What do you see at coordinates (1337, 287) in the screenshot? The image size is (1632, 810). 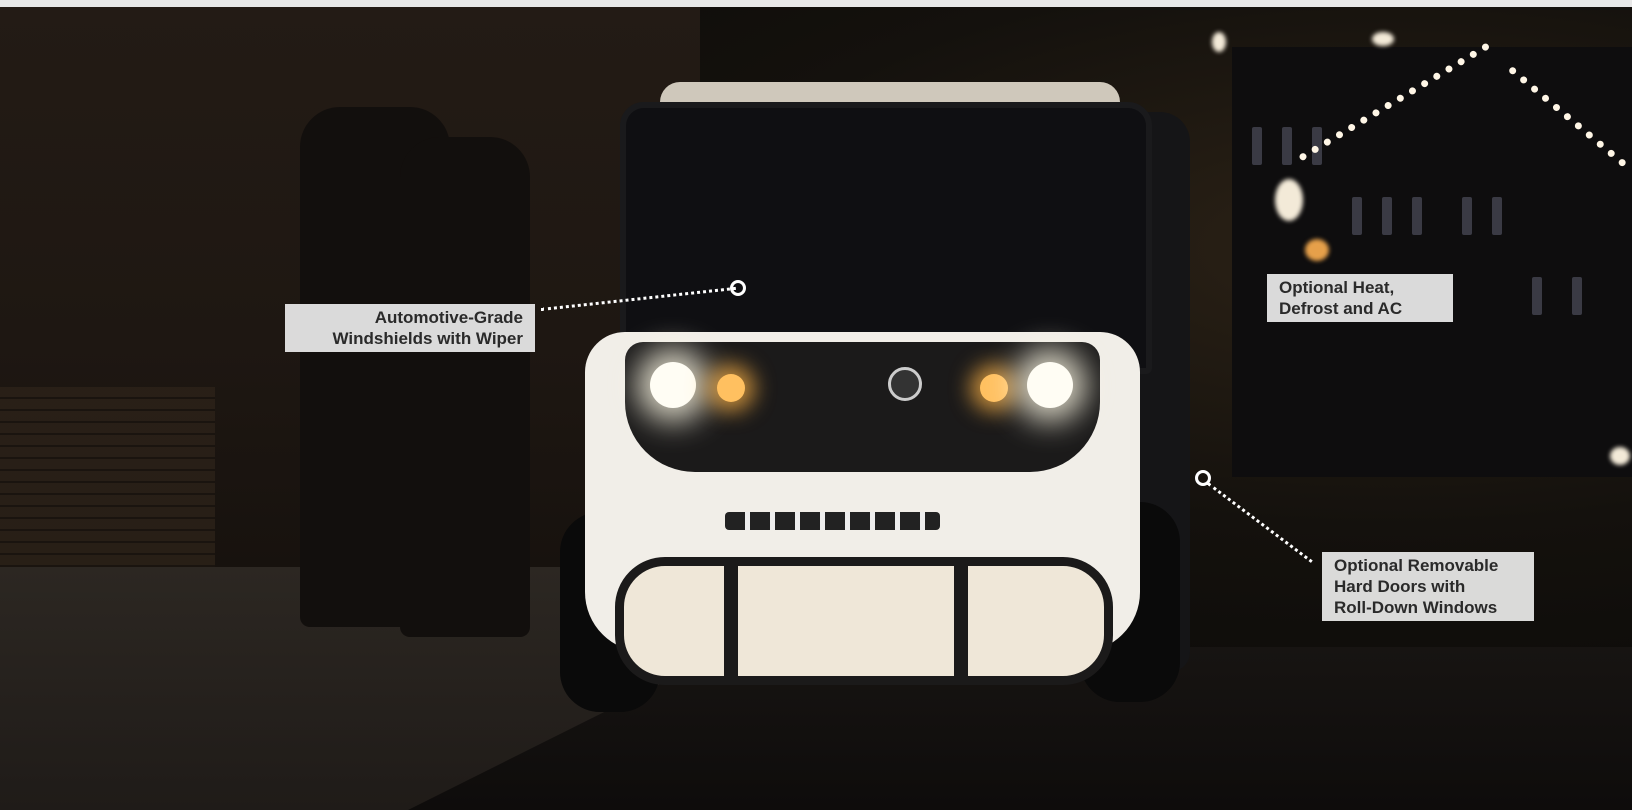 I see `callout-line: Optional Heat,` at bounding box center [1337, 287].